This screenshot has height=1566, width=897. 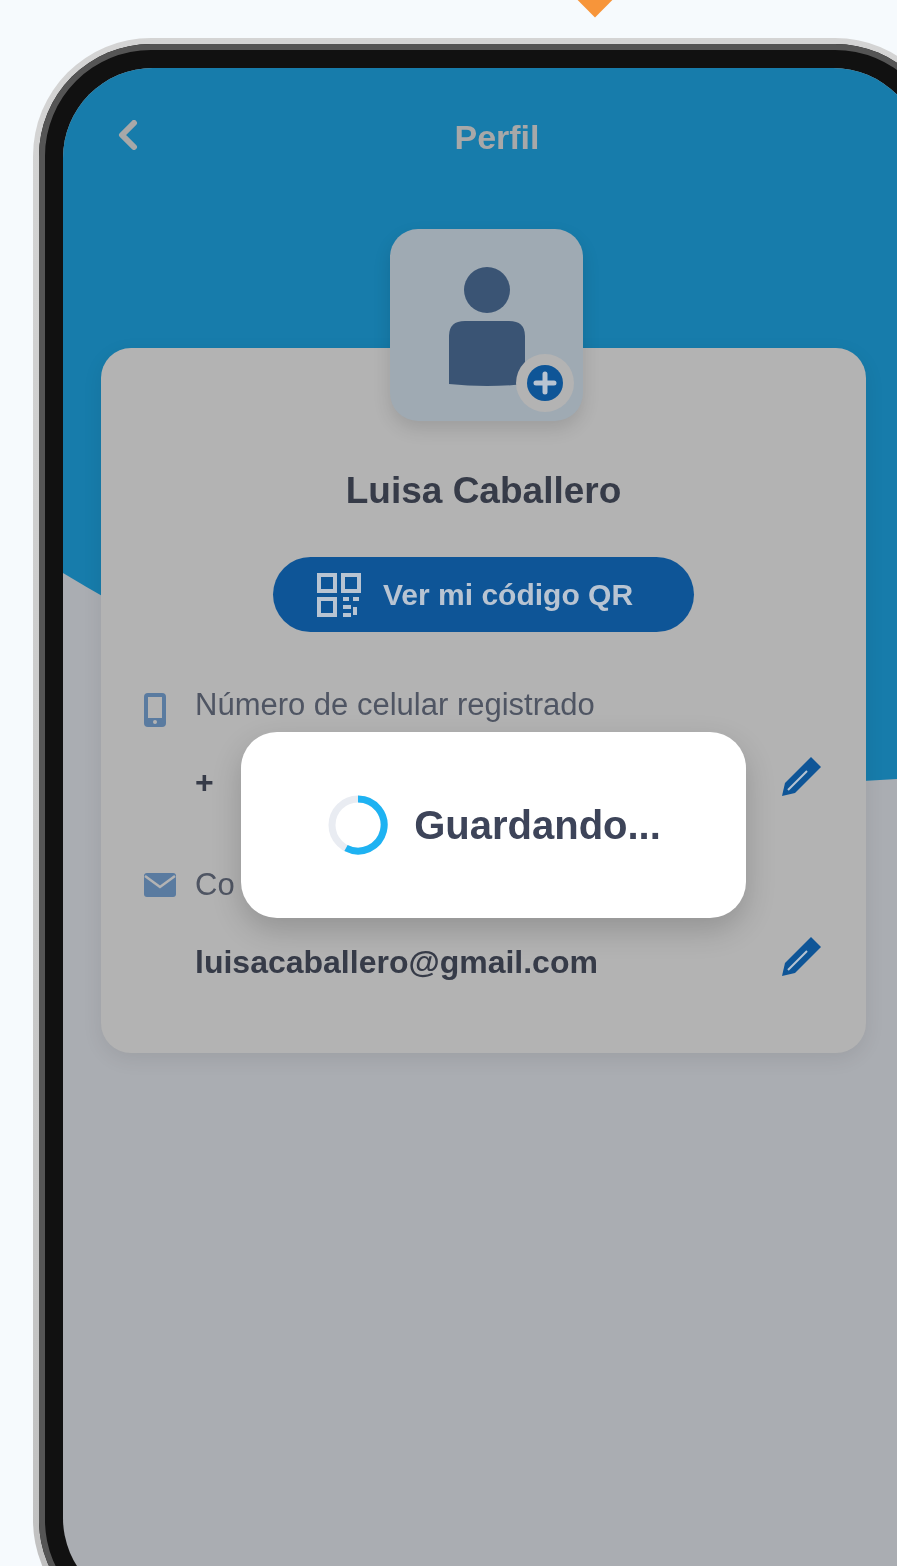 I want to click on avatar-placeholder, so click(x=486, y=325).